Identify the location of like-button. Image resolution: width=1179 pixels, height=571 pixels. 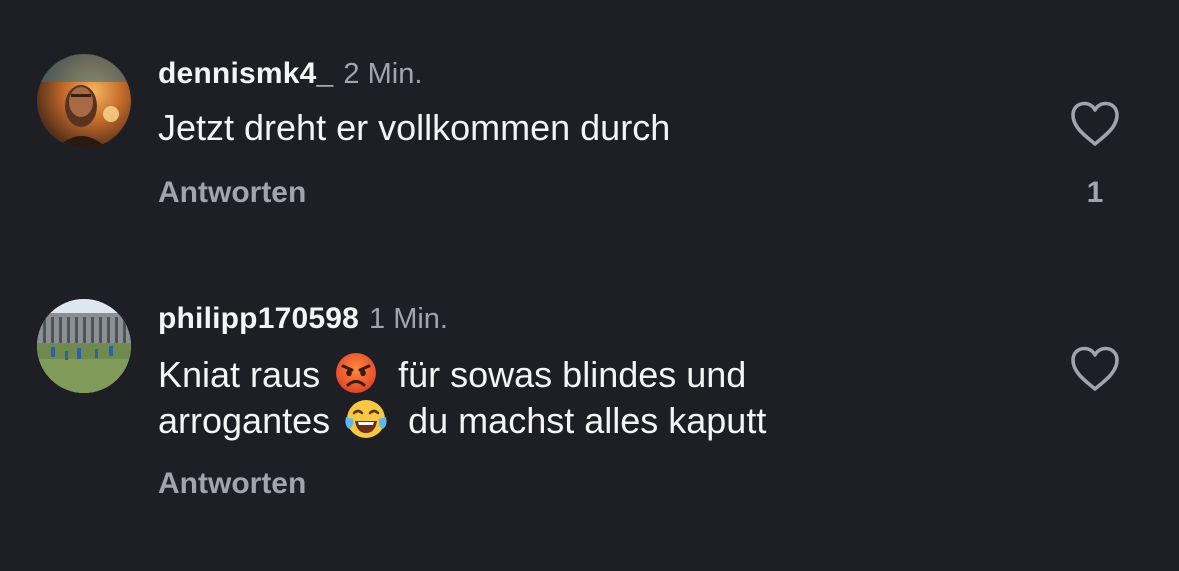
(1095, 369).